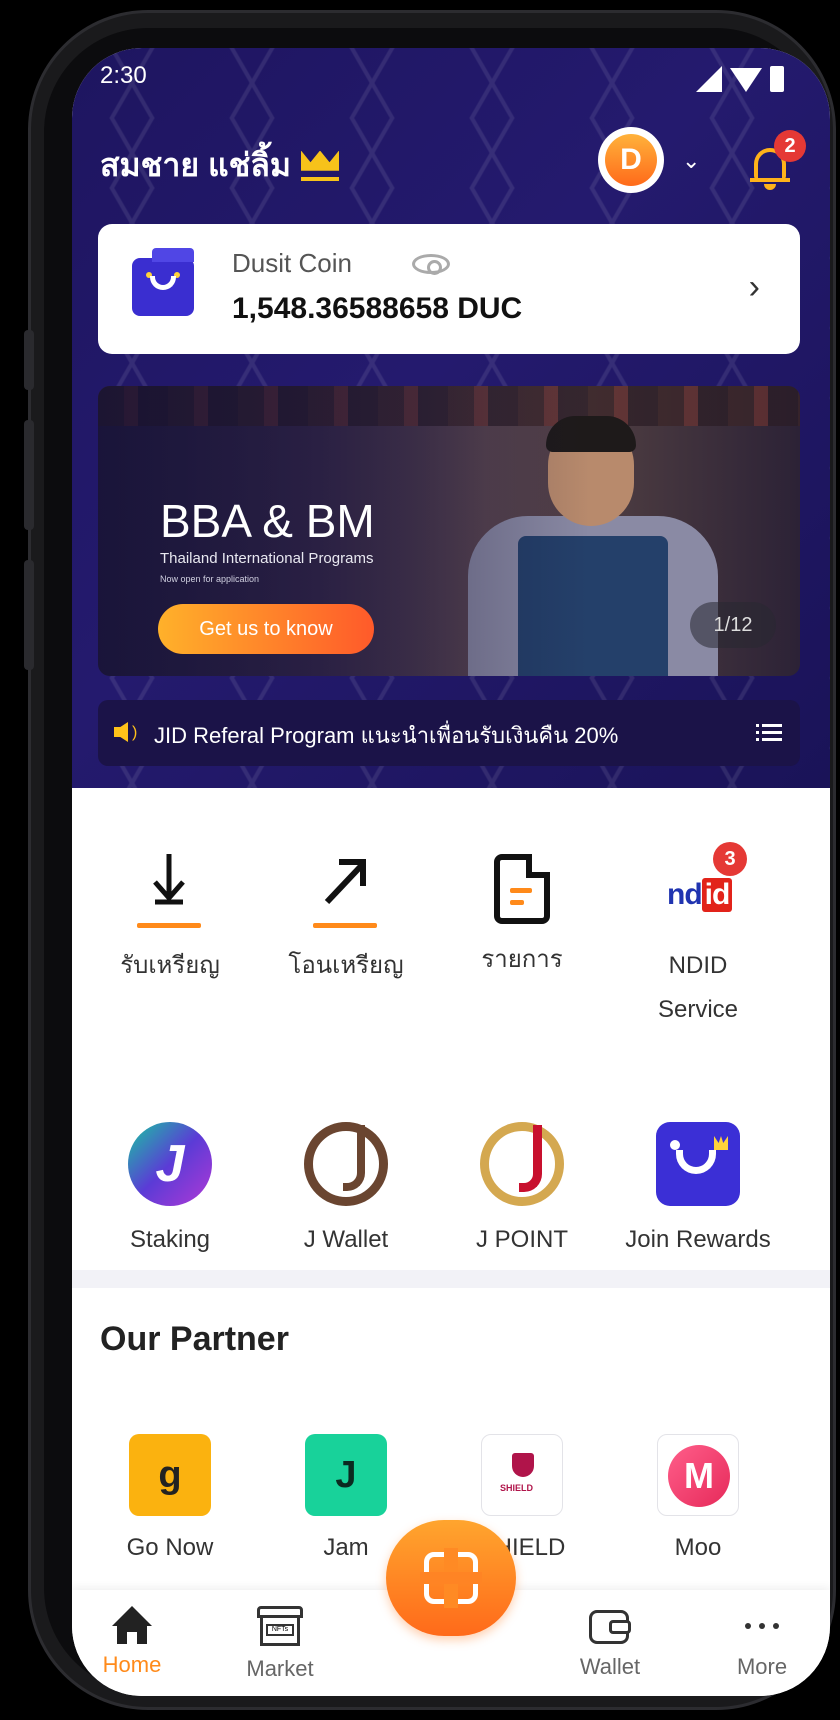 The image size is (840, 1720). I want to click on coin-balance-card: Dusit Coin 1,548.36588658 DUC ›, so click(449, 289).